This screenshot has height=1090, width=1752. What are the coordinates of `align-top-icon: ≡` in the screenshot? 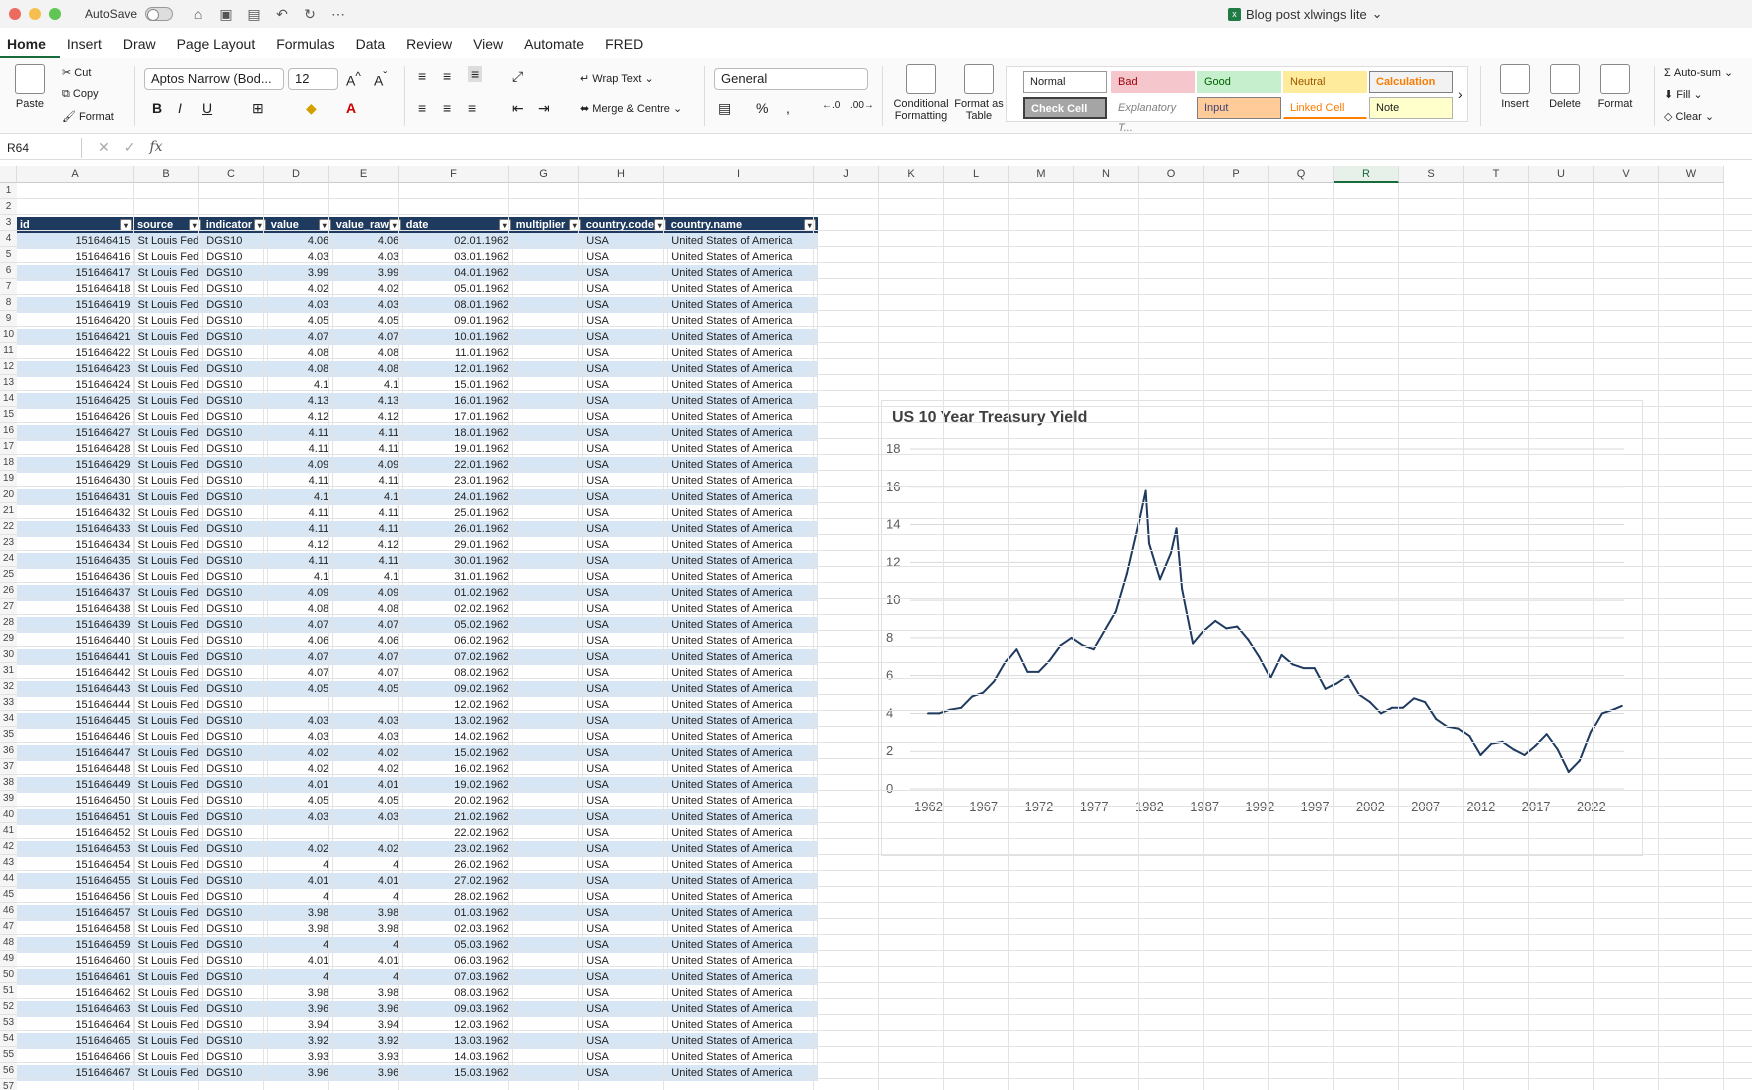 It's located at (422, 76).